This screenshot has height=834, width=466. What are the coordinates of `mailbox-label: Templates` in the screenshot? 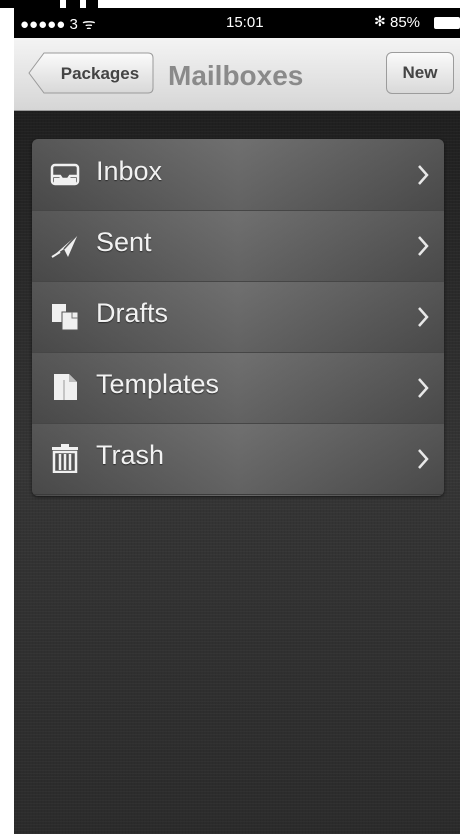 It's located at (158, 384).